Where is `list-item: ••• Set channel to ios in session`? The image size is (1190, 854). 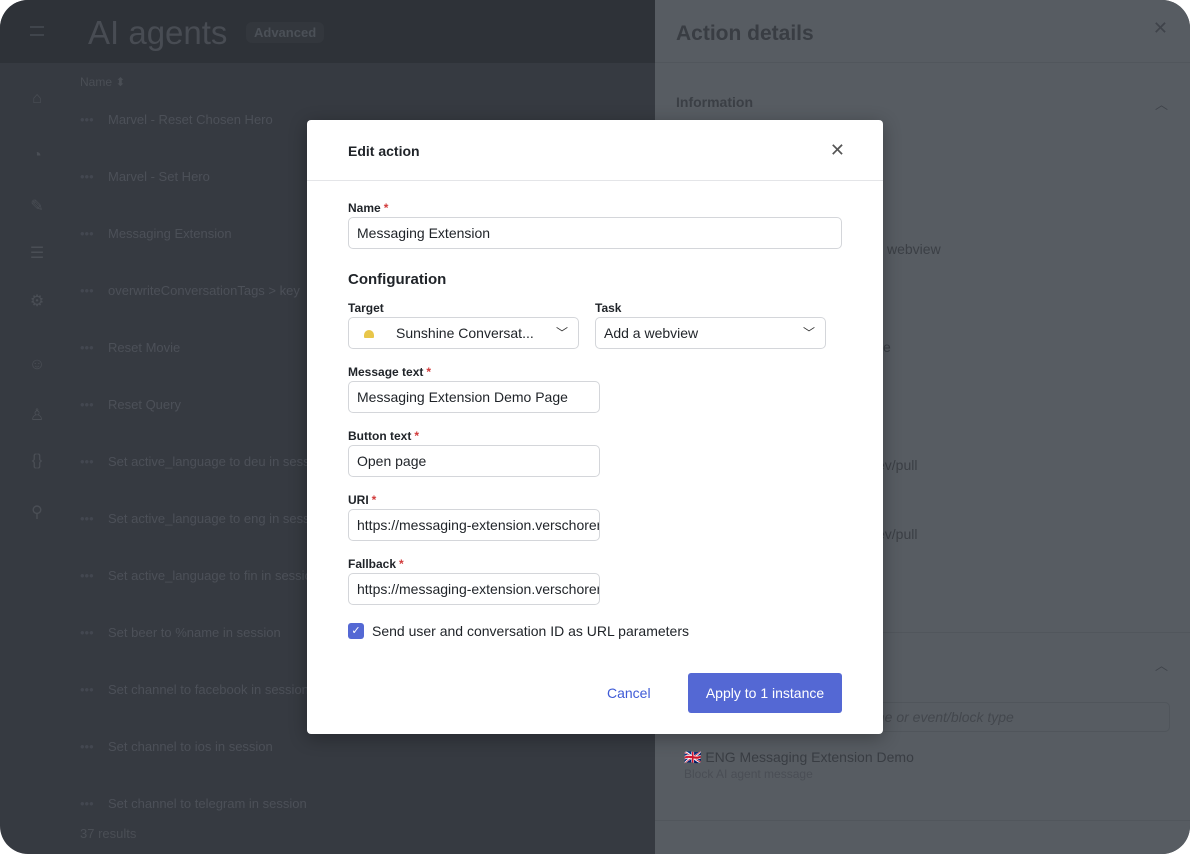
list-item: ••• Set channel to ios in session is located at coordinates (176, 749).